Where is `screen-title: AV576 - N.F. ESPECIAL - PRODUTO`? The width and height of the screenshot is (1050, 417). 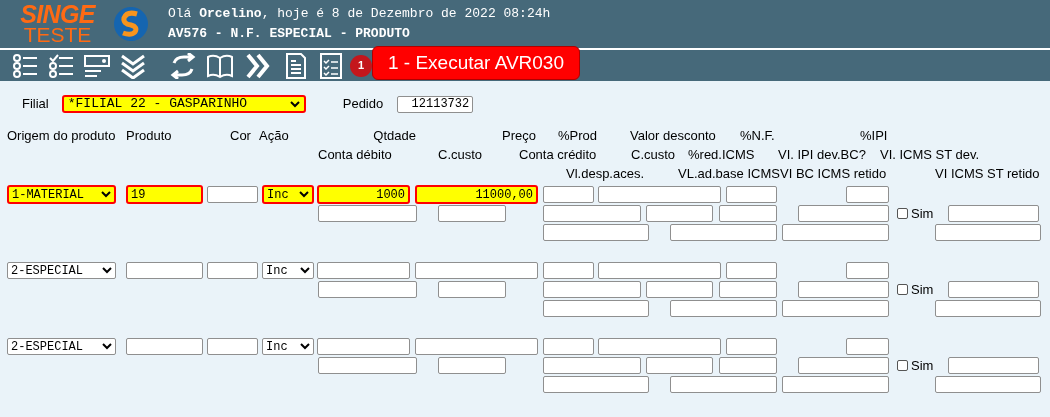
screen-title: AV576 - N.F. ESPECIAL - PRODUTO is located at coordinates (289, 34).